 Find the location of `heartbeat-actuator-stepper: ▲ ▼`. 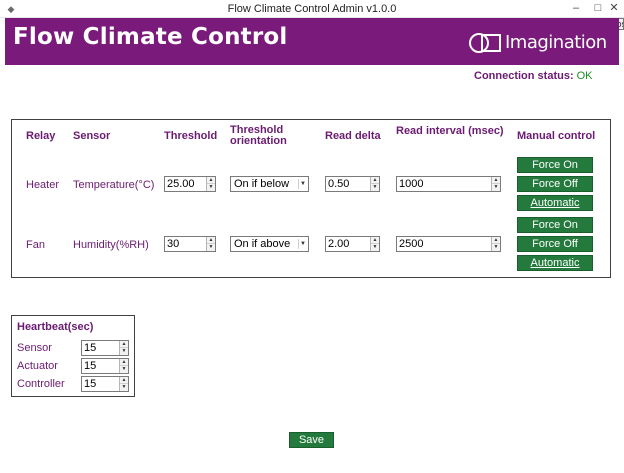

heartbeat-actuator-stepper: ▲ ▼ is located at coordinates (123, 366).